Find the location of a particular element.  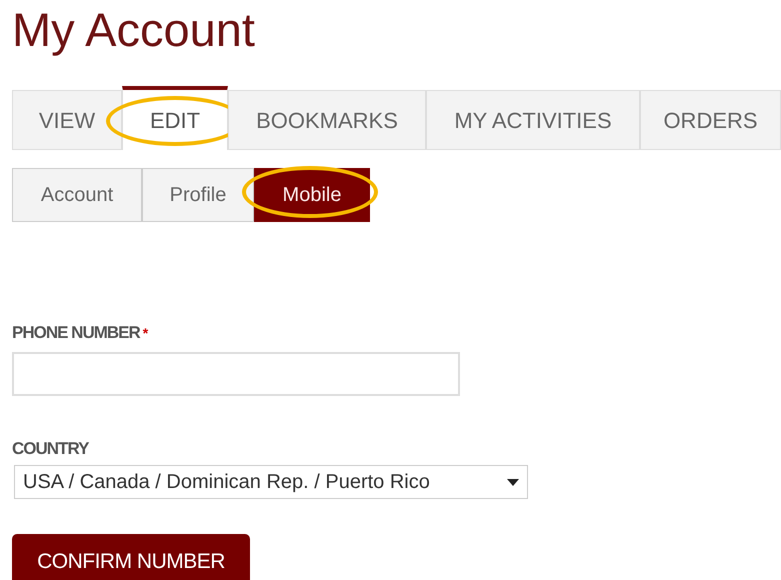

confirm-number-button: CONFIRM NUMBER is located at coordinates (131, 557).